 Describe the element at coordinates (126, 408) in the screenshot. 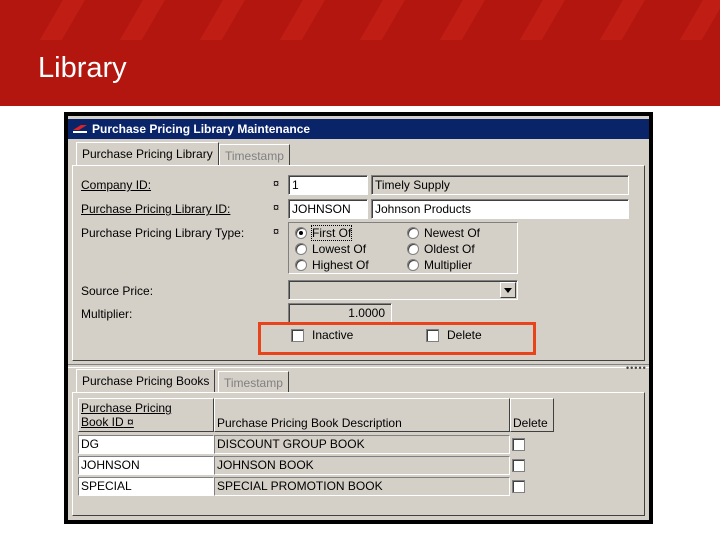

I see `col-header-book-id-line1: Purchase Pricing` at that location.